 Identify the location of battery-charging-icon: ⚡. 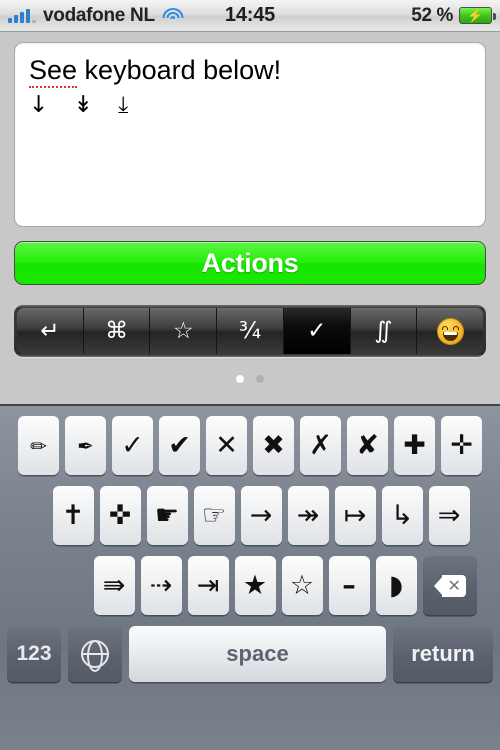
(477, 15).